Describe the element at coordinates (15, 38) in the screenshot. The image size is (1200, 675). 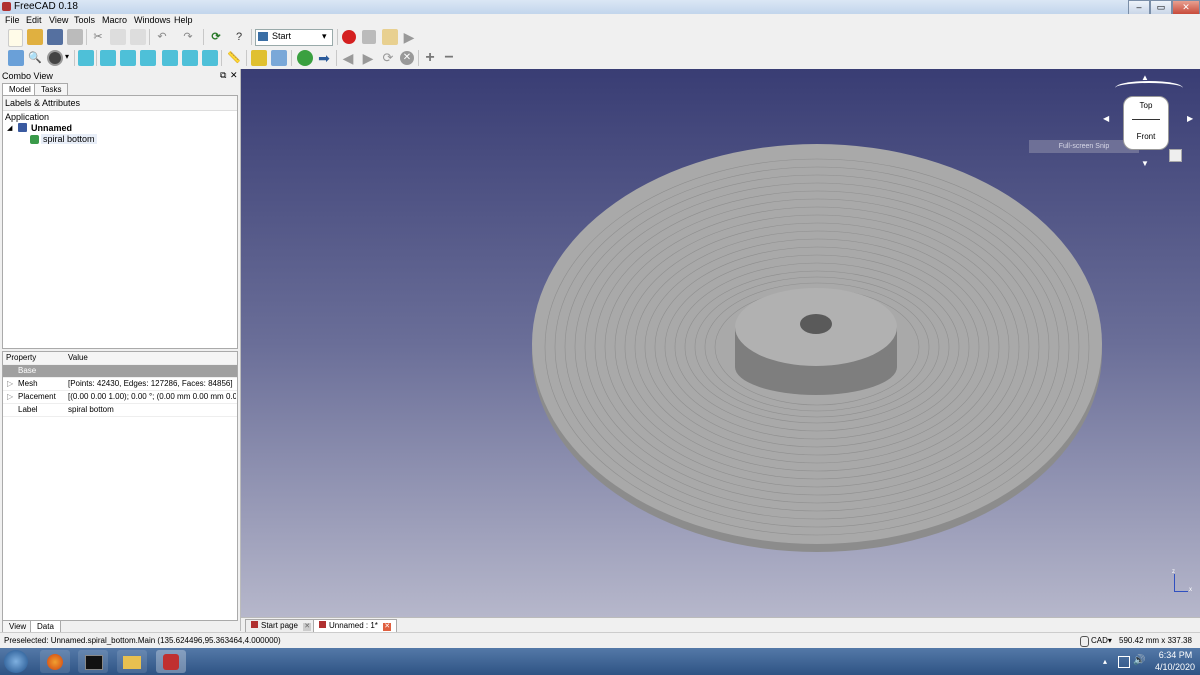
I see `new-file-icon` at that location.